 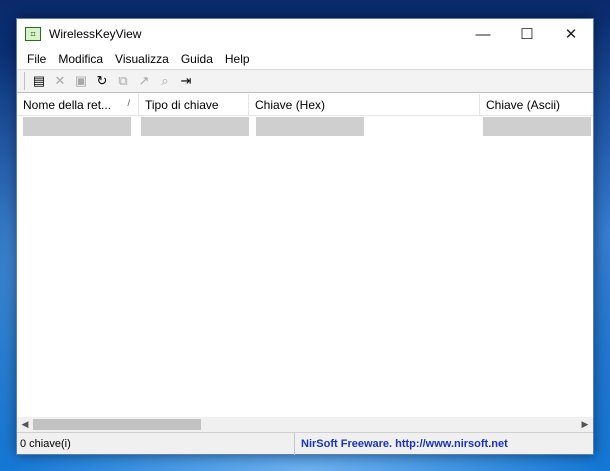 What do you see at coordinates (60, 81) in the screenshot?
I see `delete-icon: ✕` at bounding box center [60, 81].